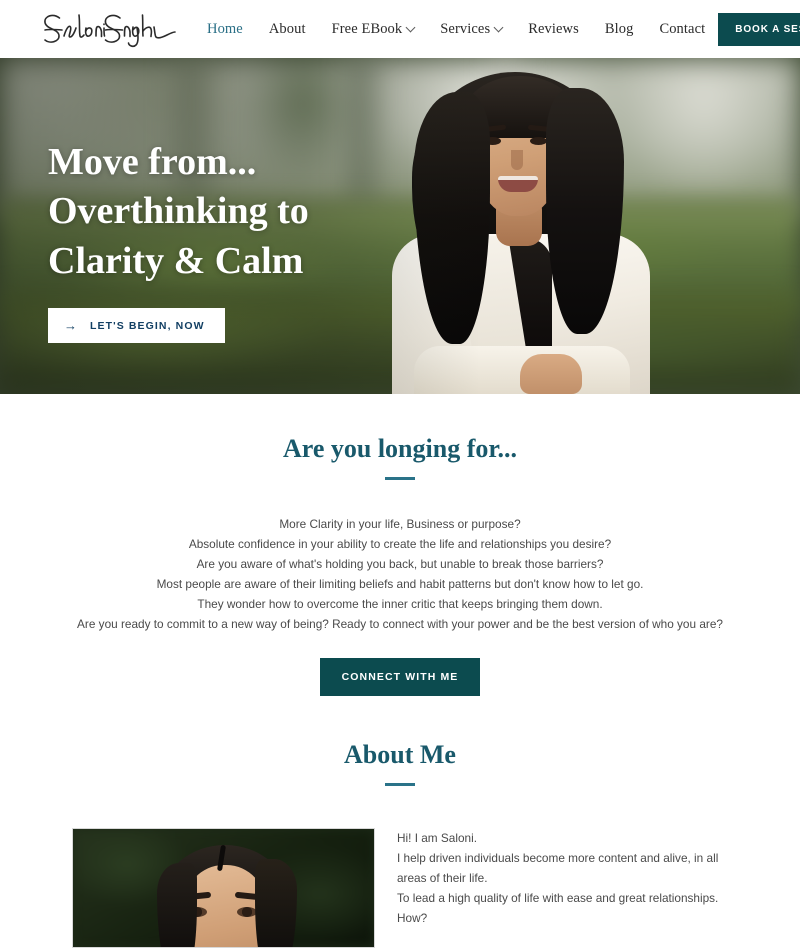 This screenshot has height=948, width=800. What do you see at coordinates (759, 29) in the screenshot?
I see `book-a-session-button: BOOK A SESSION` at bounding box center [759, 29].